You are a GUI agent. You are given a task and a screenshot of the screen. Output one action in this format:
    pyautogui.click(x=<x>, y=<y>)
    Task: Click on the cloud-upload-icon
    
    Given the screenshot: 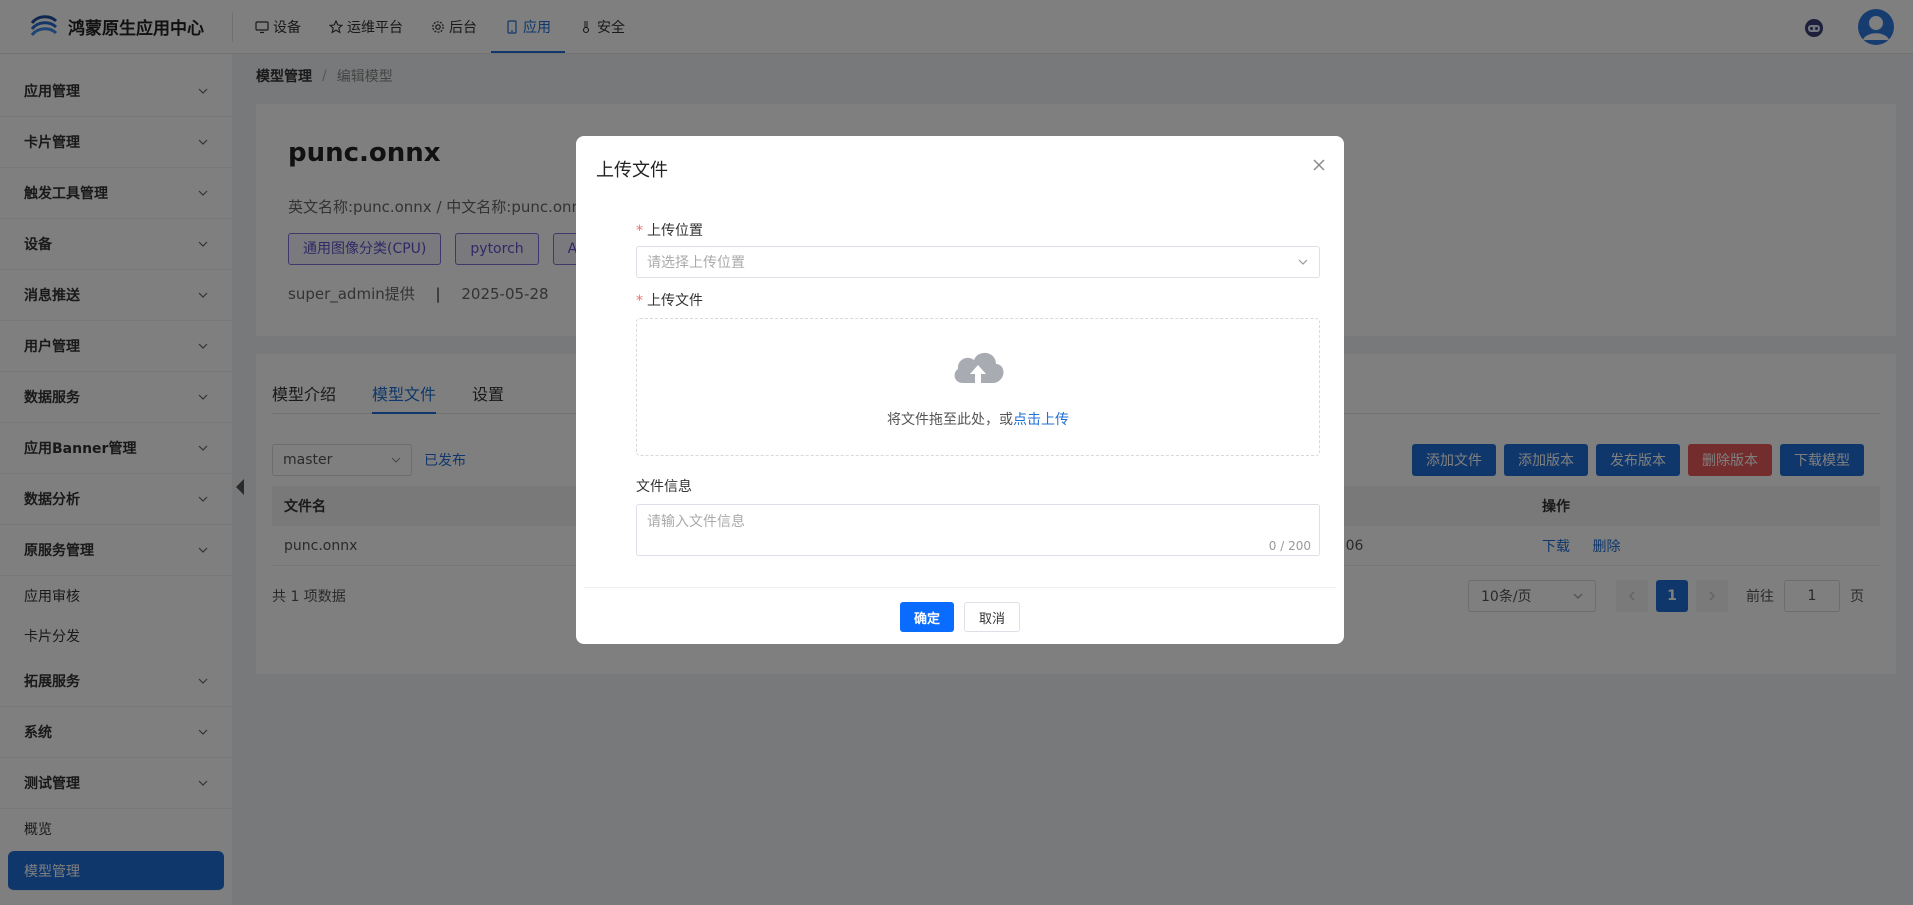 What is the action you would take?
    pyautogui.click(x=979, y=367)
    